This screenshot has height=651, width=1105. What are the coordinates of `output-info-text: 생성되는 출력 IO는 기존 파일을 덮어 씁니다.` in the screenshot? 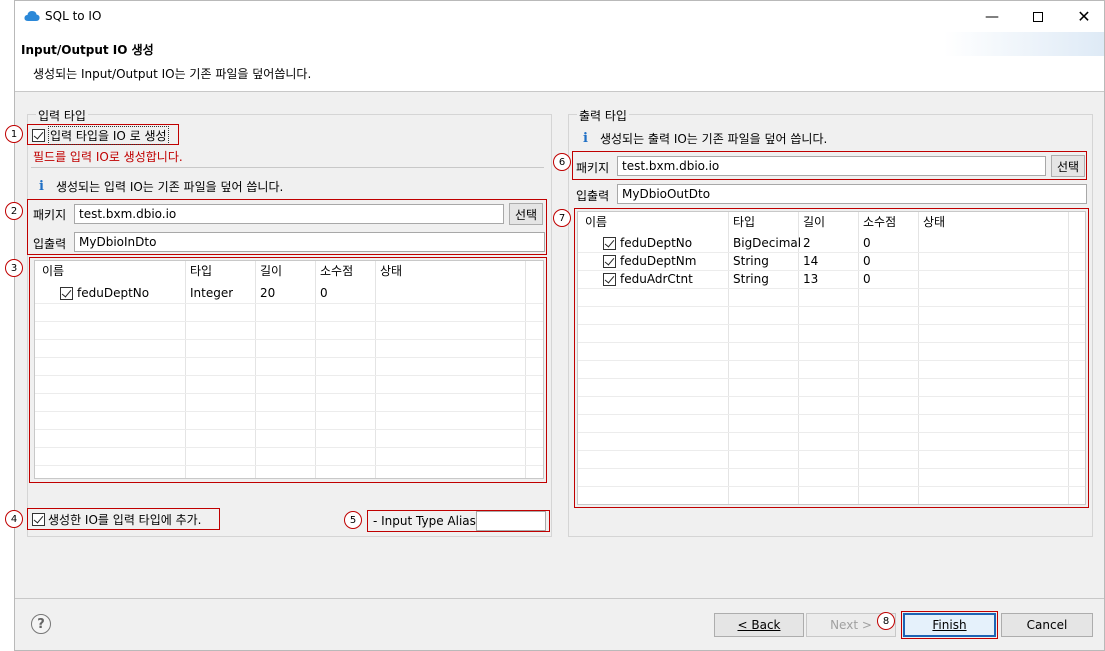 It's located at (713, 139).